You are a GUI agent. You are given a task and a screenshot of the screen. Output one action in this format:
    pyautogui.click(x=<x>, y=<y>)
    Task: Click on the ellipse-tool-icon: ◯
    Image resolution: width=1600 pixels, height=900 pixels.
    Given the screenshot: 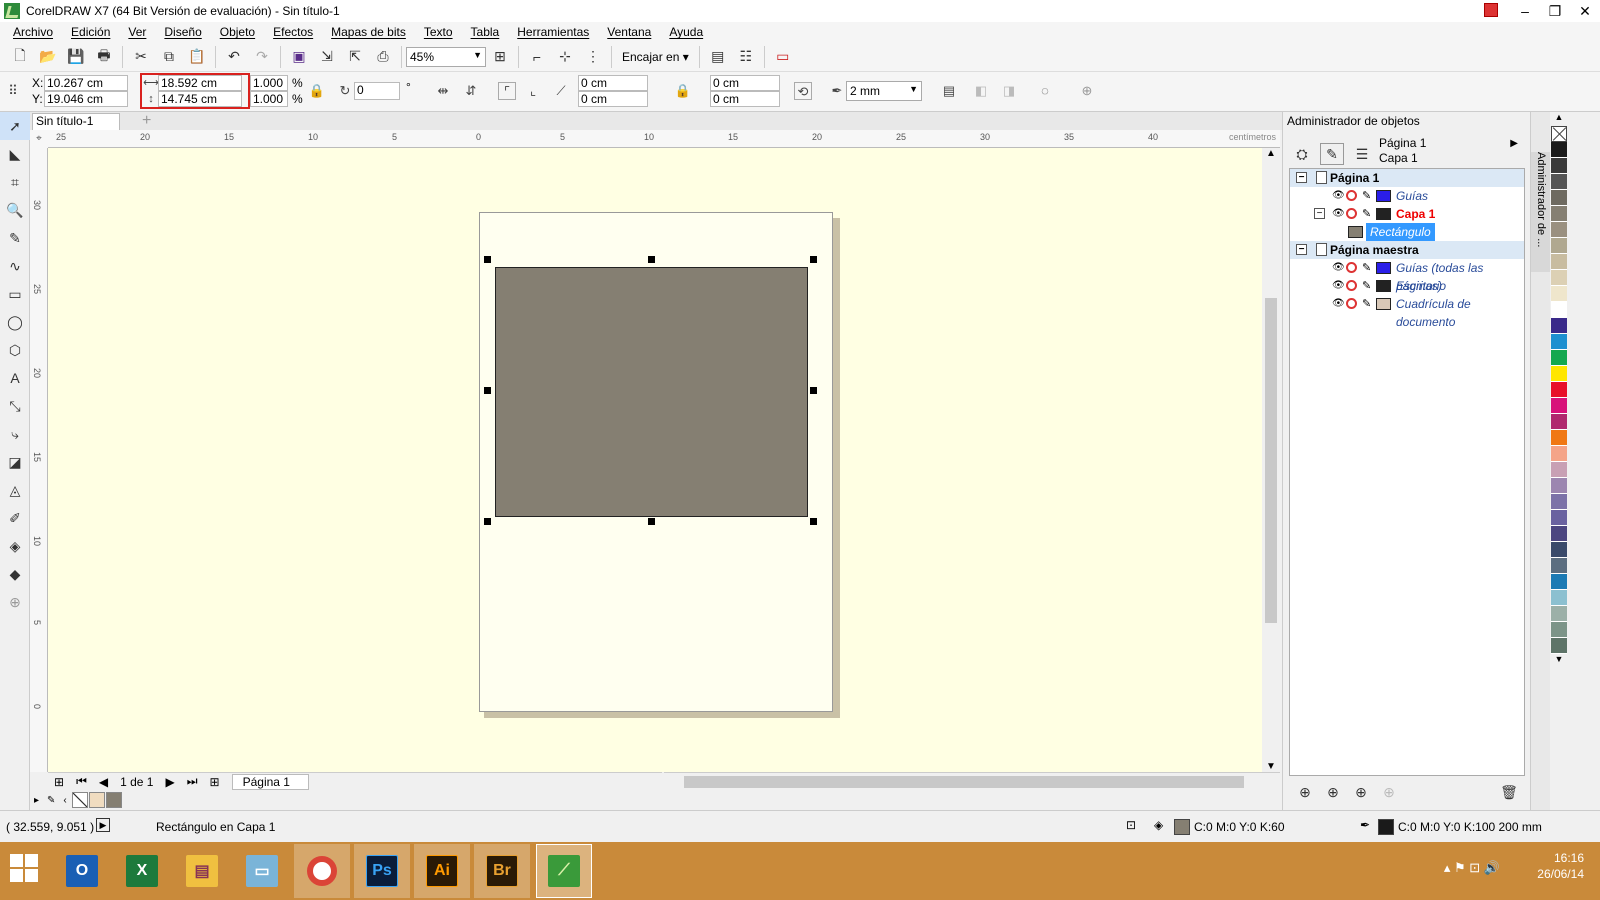 What is the action you would take?
    pyautogui.click(x=15, y=322)
    